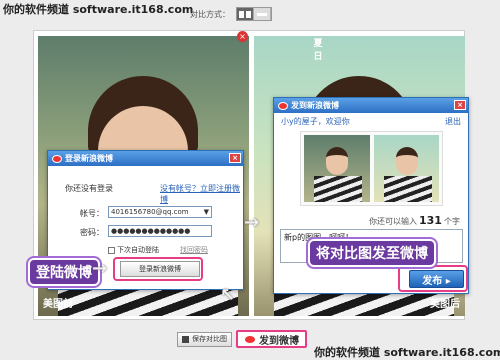 The width and height of the screenshot is (500, 360). I want to click on post-weibo-button: 发到微博, so click(271, 339).